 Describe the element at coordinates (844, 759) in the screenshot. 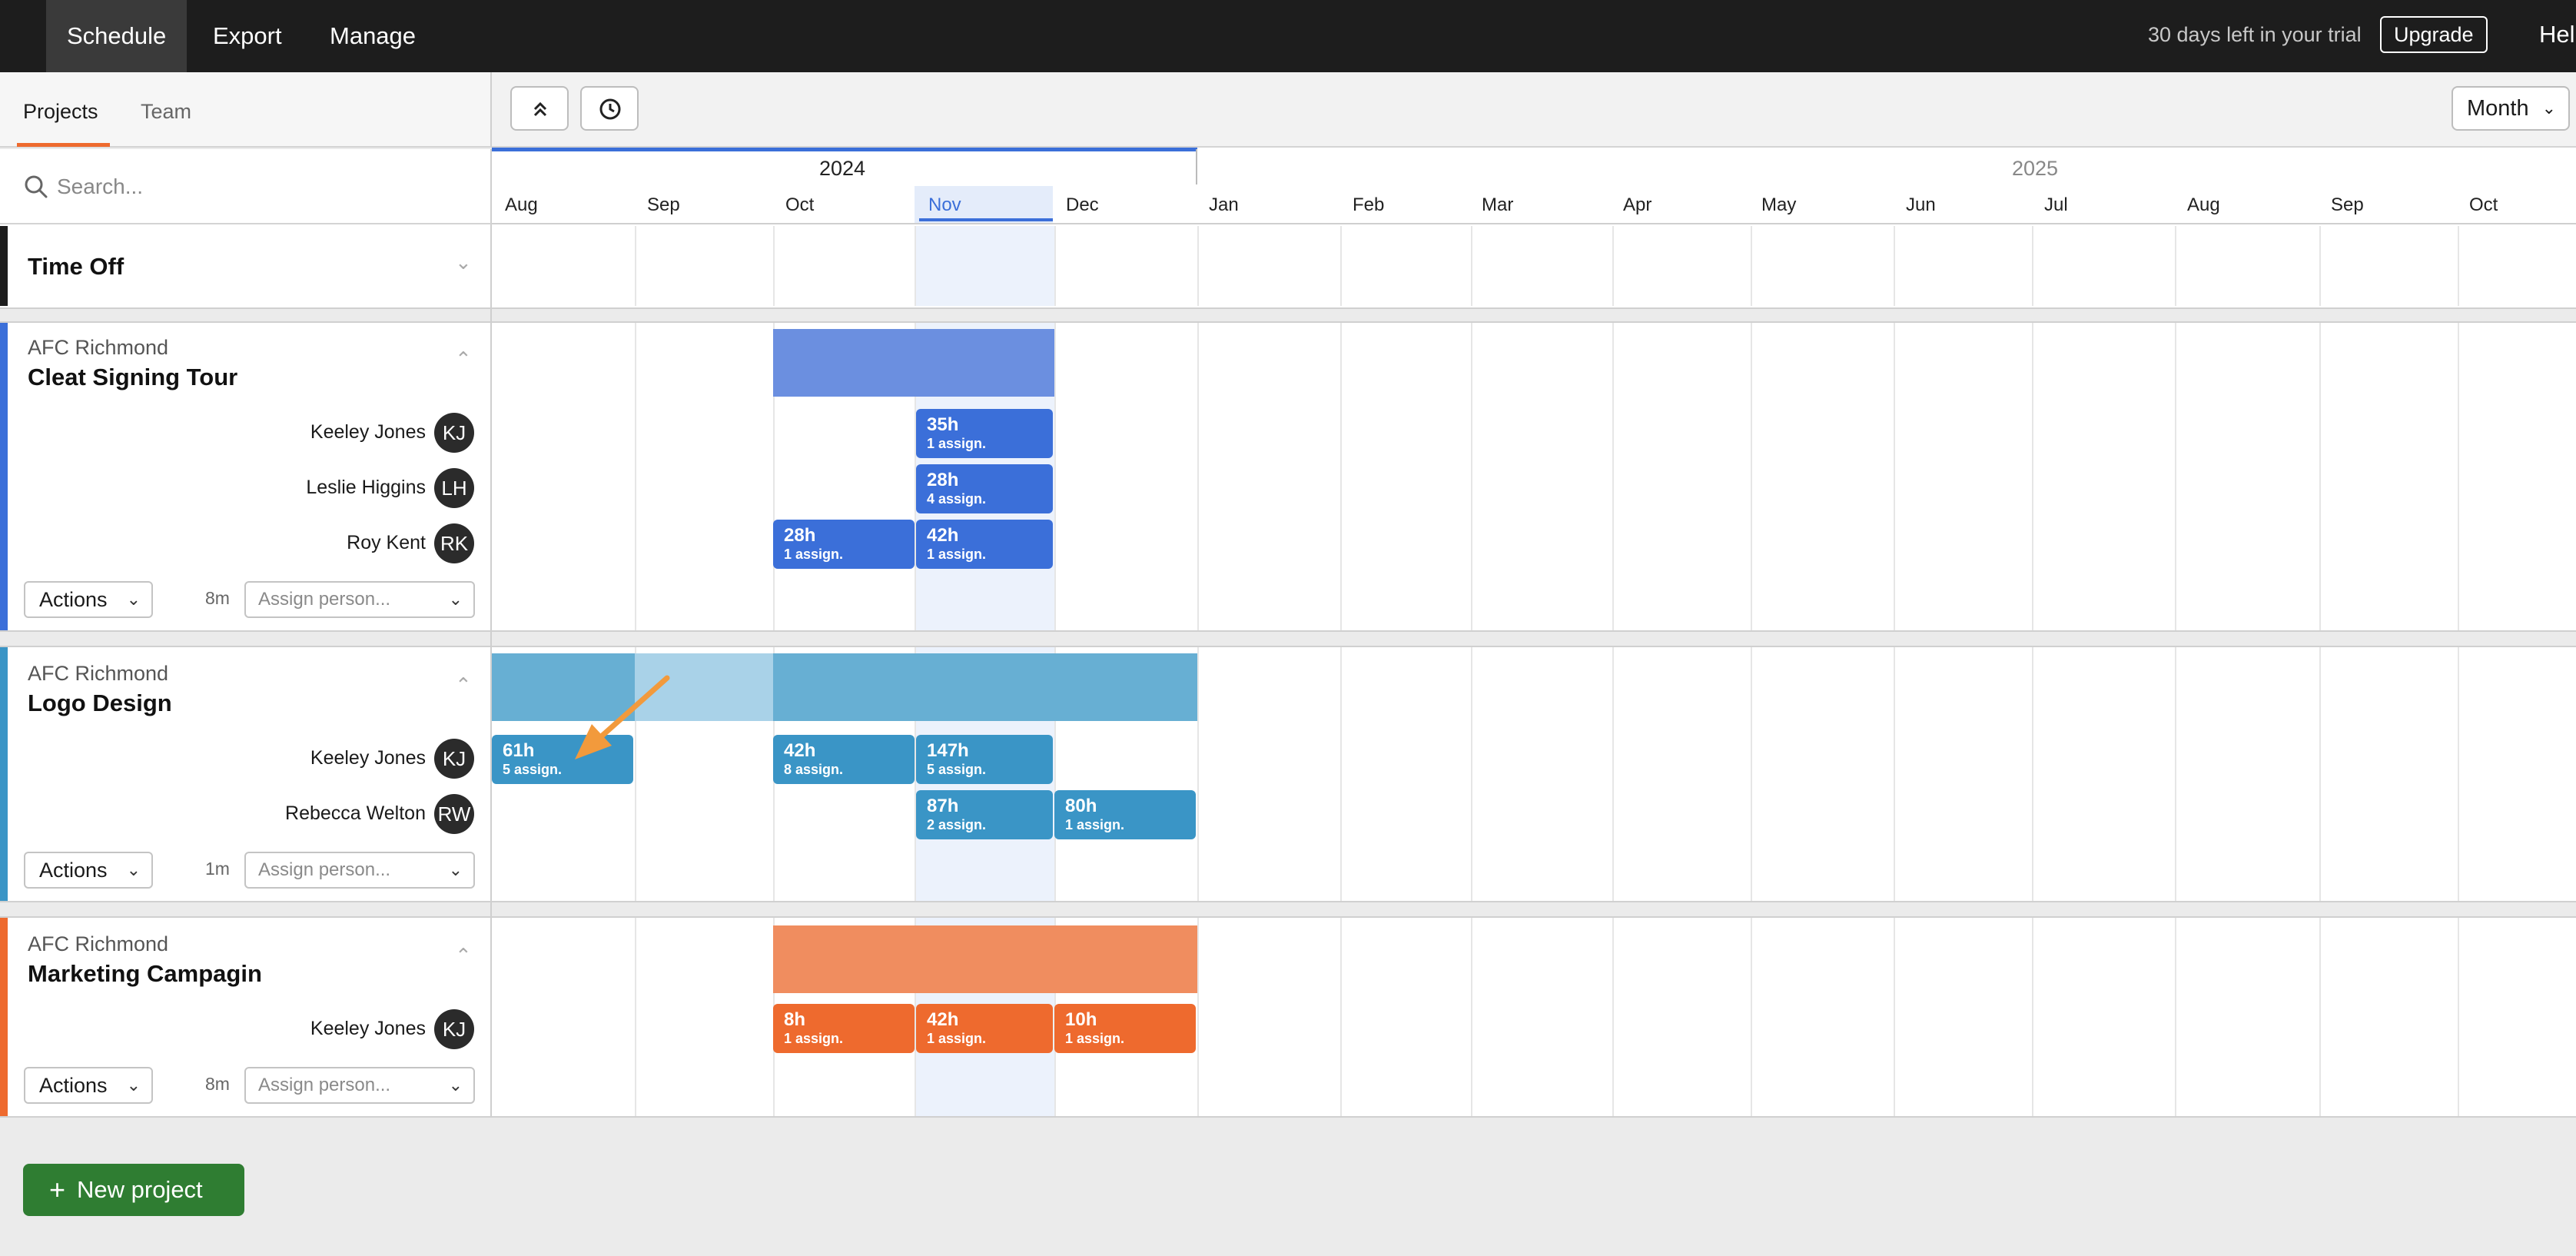

I see `allocation-chip: 42h 8 assign.` at that location.